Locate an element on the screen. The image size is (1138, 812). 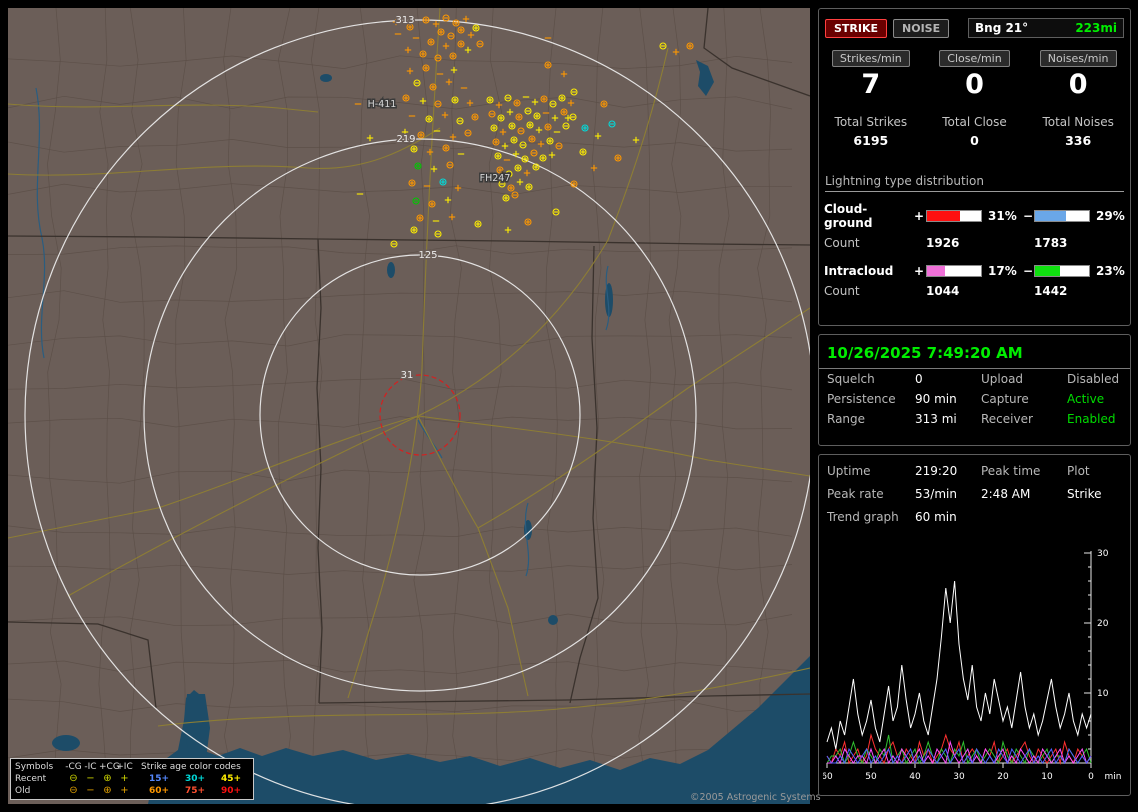
total-noises-label: Total Noises is located at coordinates (1078, 122).